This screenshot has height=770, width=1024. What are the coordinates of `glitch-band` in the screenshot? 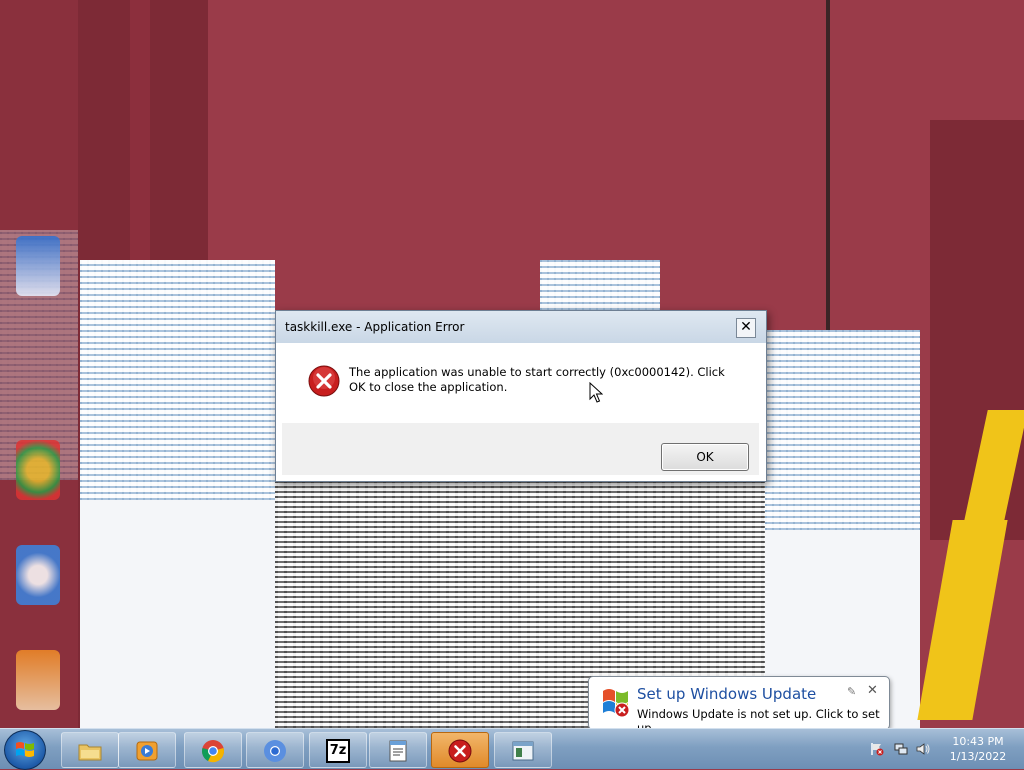 It's located at (39, 364).